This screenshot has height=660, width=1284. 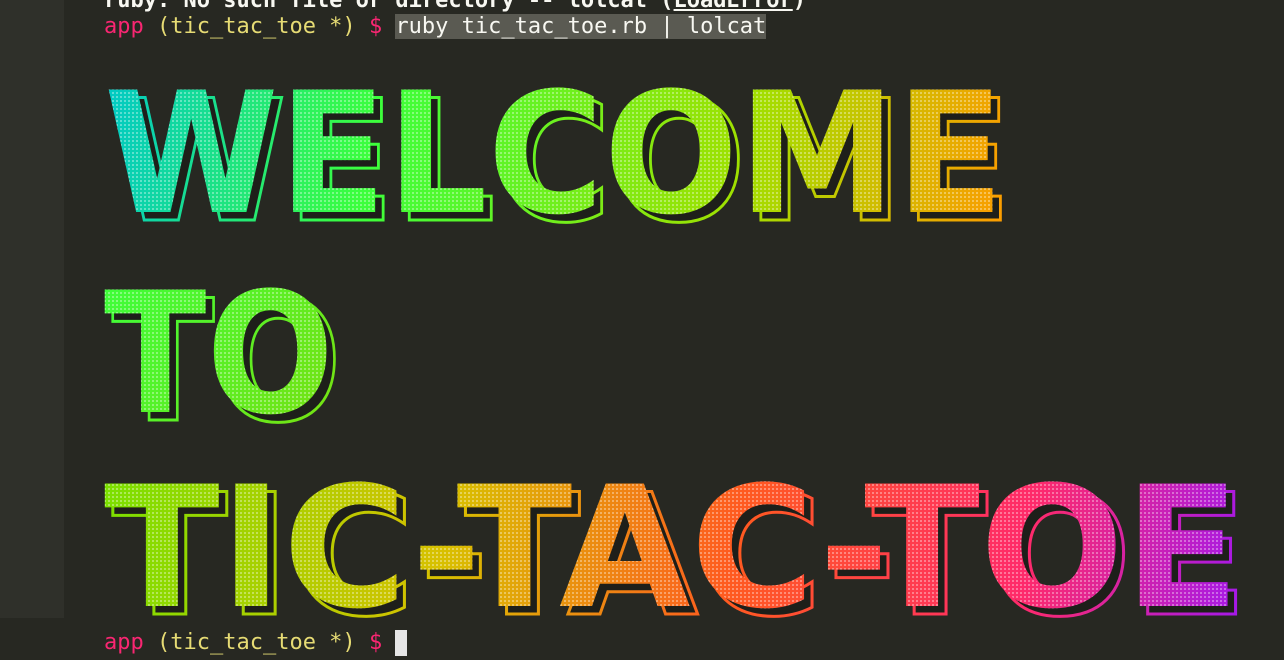 I want to click on prompt-line-2: app (tic_tac_toe *) $, so click(x=256, y=643).